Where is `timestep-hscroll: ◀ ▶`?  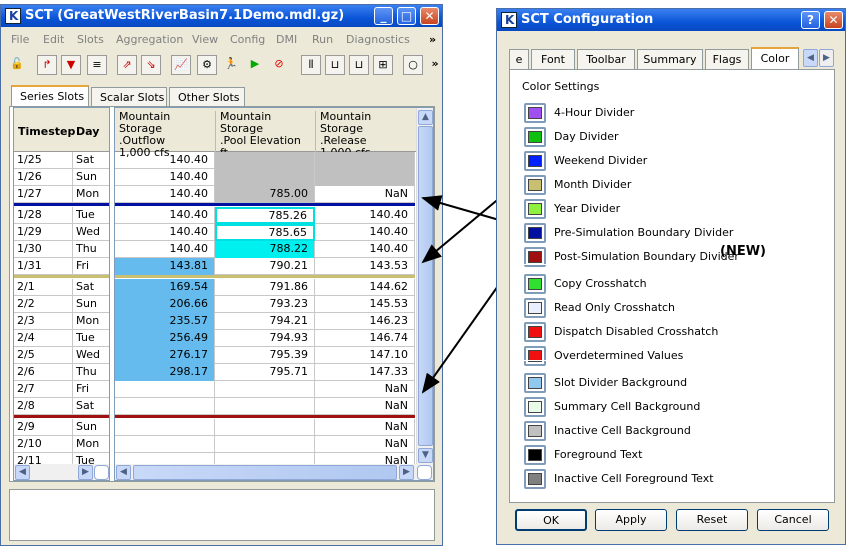
timestep-hscroll: ◀ ▶ is located at coordinates (61, 472).